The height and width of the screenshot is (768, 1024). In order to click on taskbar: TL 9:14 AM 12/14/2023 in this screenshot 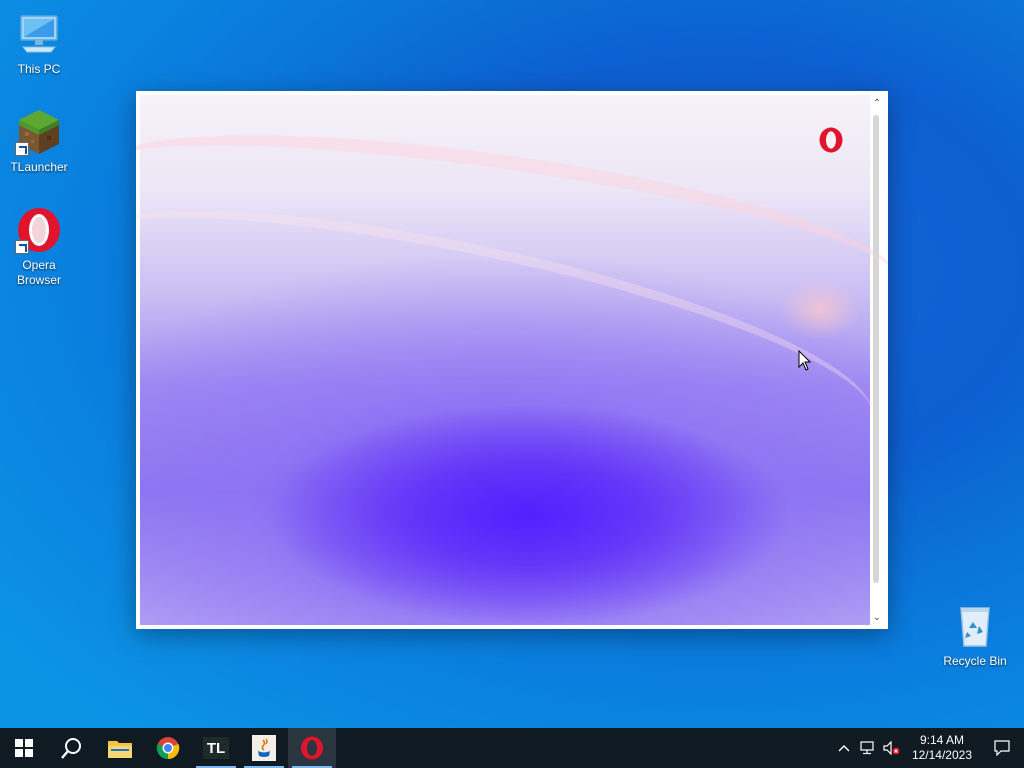, I will do `click(512, 748)`.